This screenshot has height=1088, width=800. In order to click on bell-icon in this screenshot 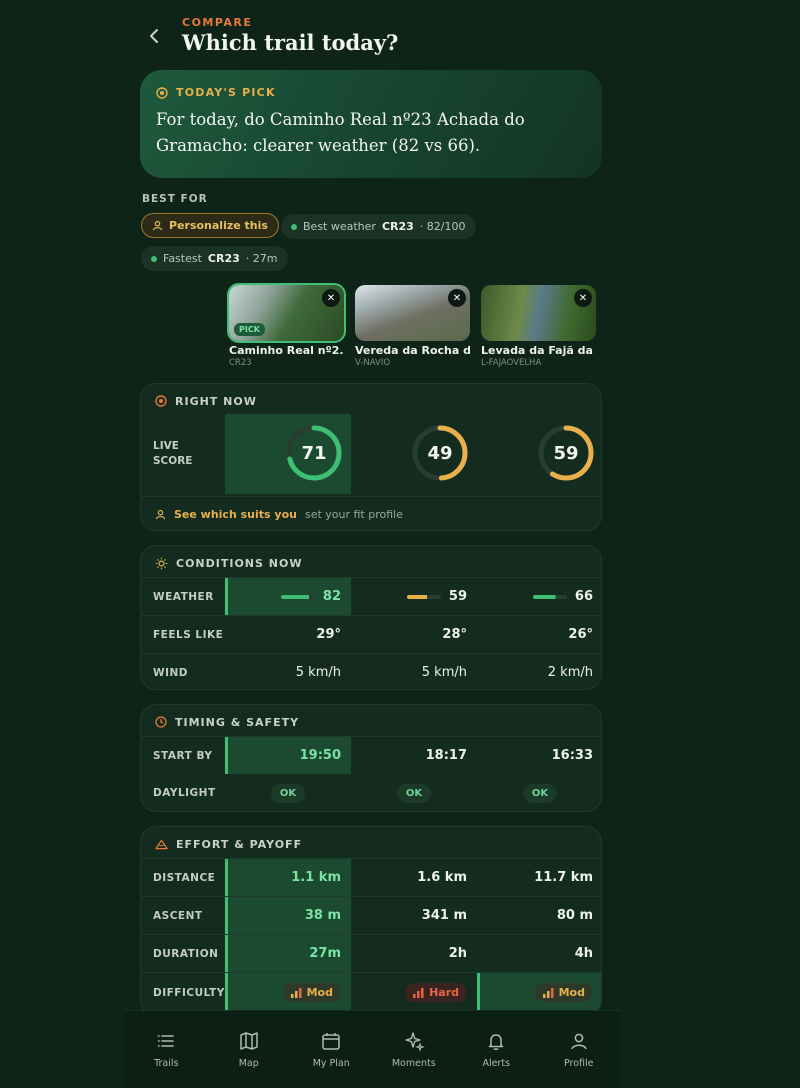, I will do `click(496, 1042)`.